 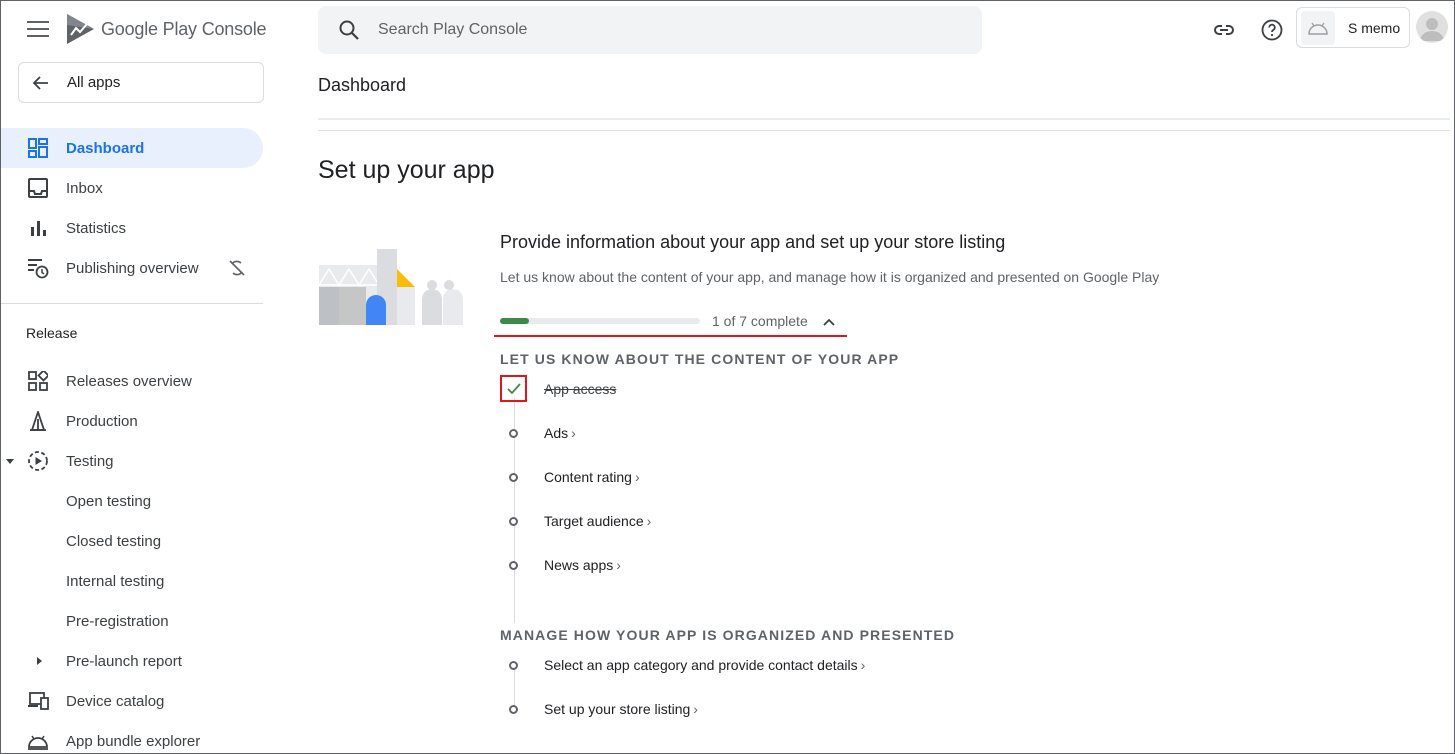 What do you see at coordinates (40, 82) in the screenshot?
I see `arrow-back-icon` at bounding box center [40, 82].